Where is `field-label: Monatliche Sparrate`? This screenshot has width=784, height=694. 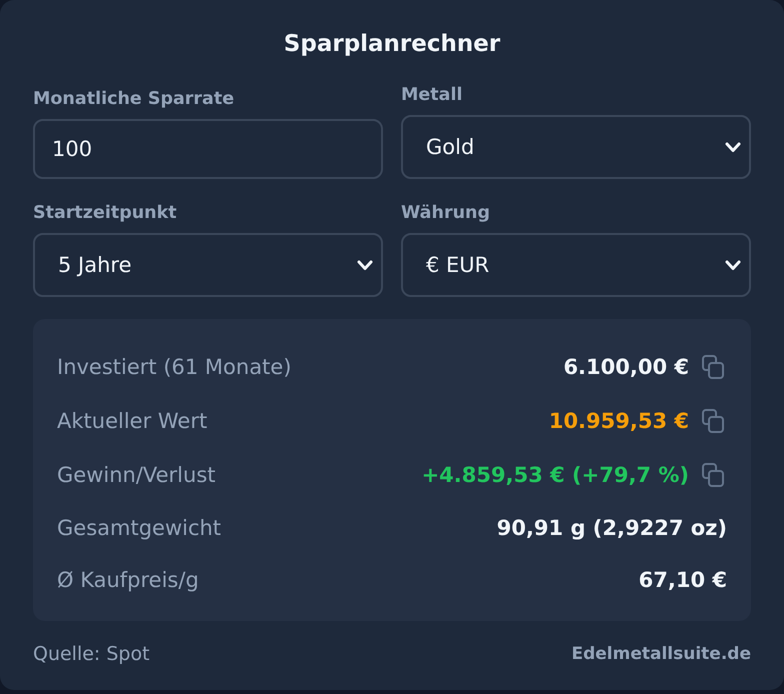
field-label: Monatliche Sparrate is located at coordinates (133, 99).